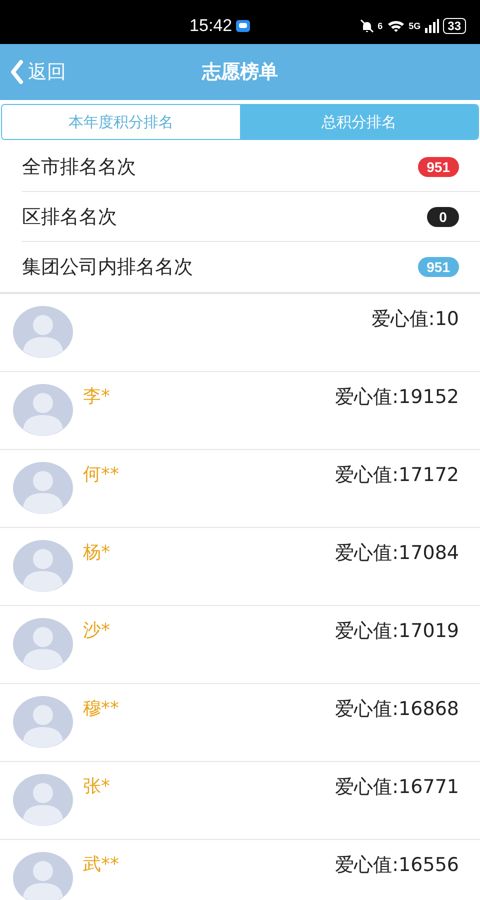 The height and width of the screenshot is (900, 480). Describe the element at coordinates (397, 787) in the screenshot. I see `love-score: 爱心值:16771` at that location.